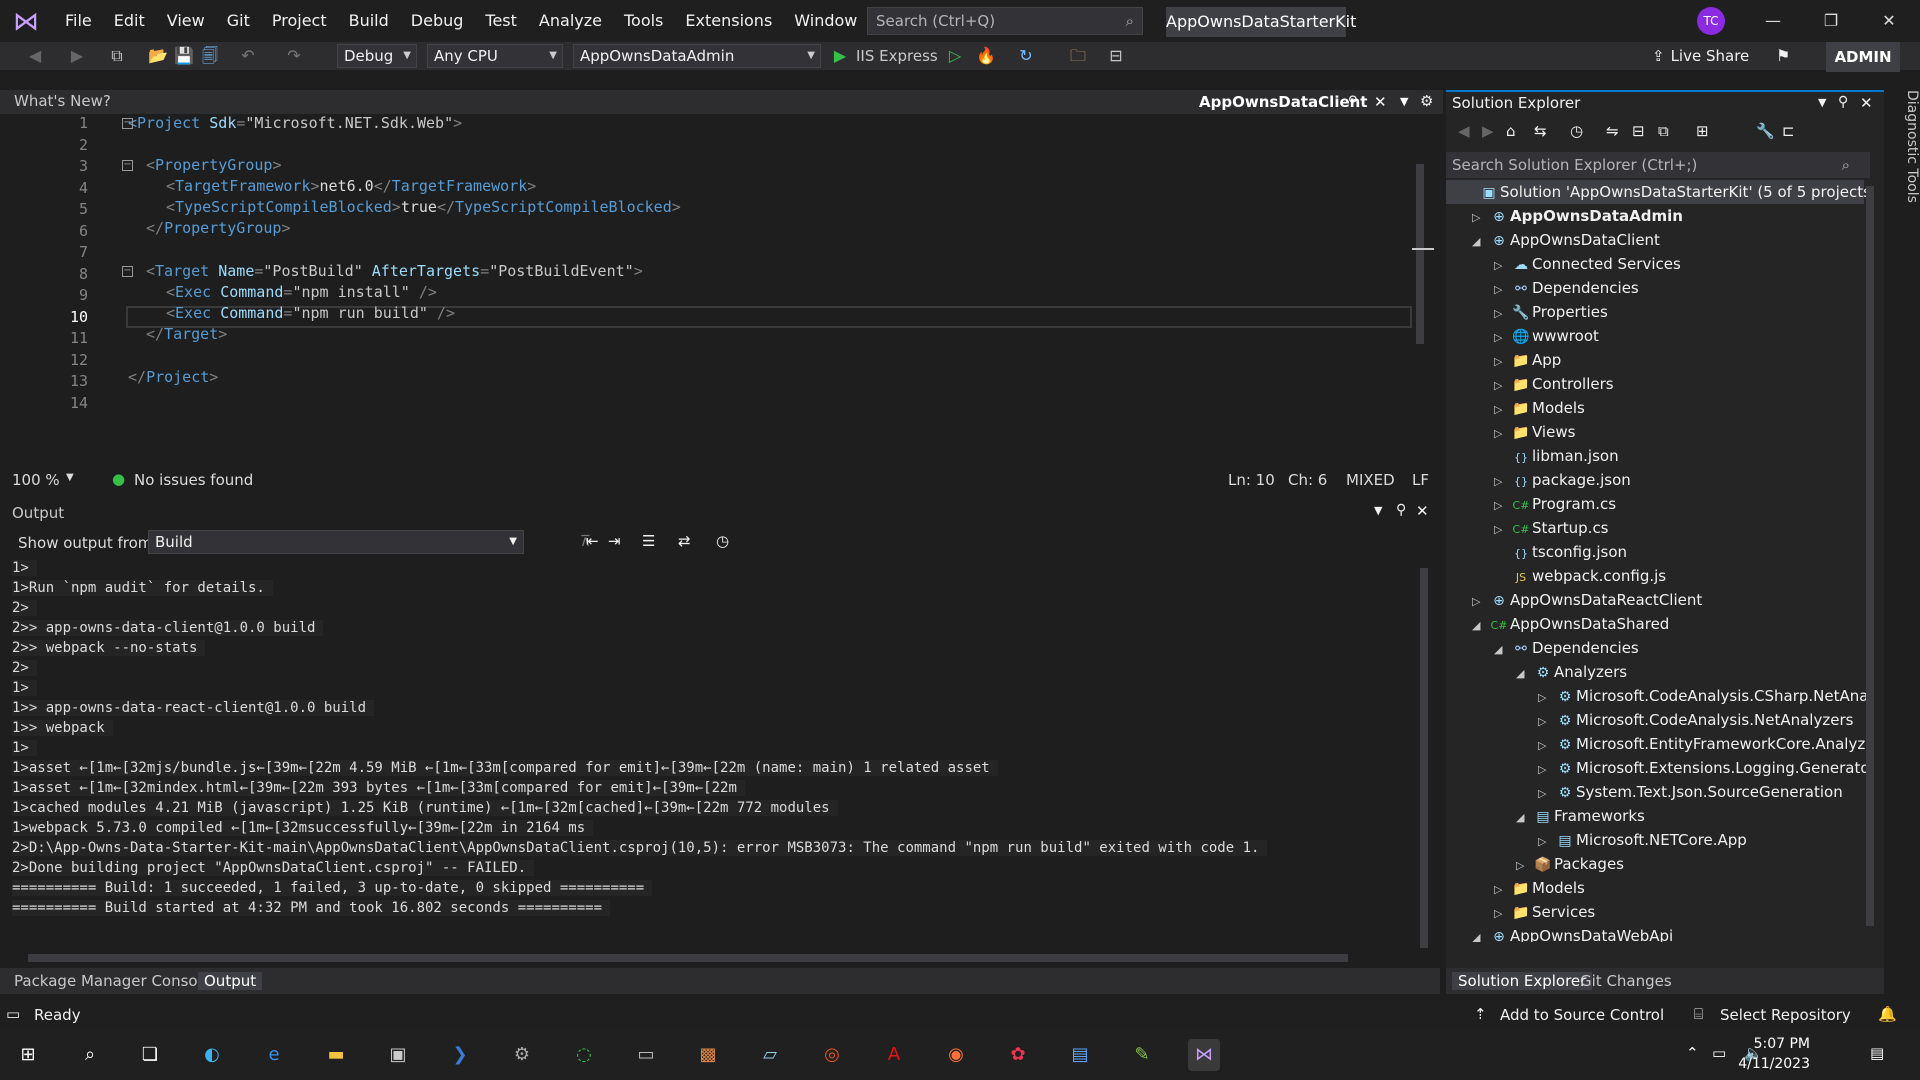 Image resolution: width=1920 pixels, height=1080 pixels. I want to click on tree-item: ▷ 📁 Controllers, so click(1554, 384).